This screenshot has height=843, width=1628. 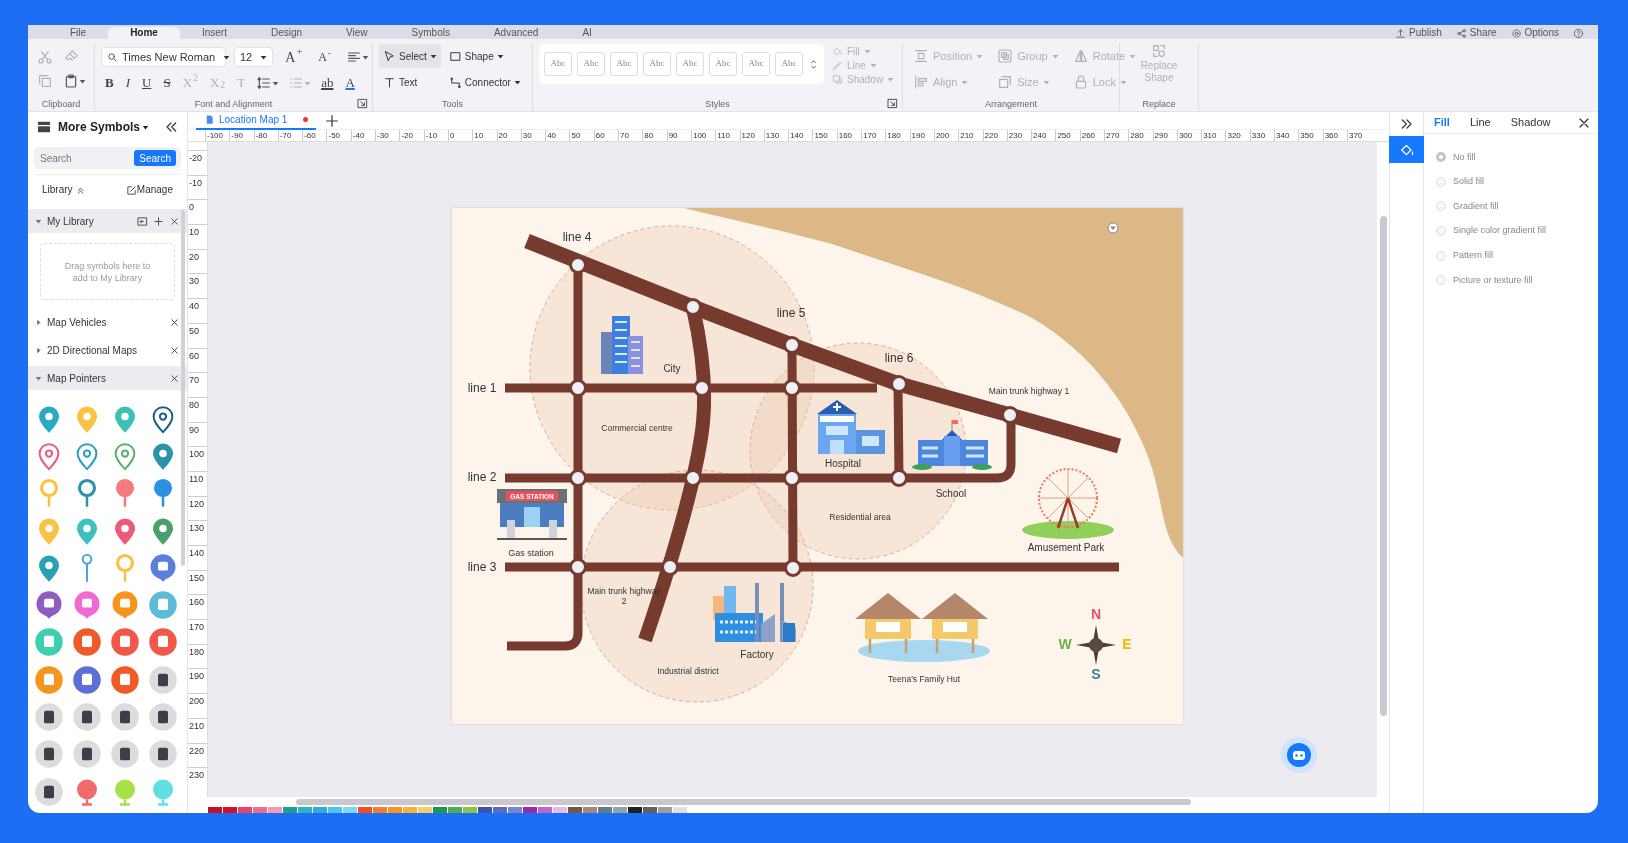 I want to click on menu-tab: Advanced, so click(x=516, y=33).